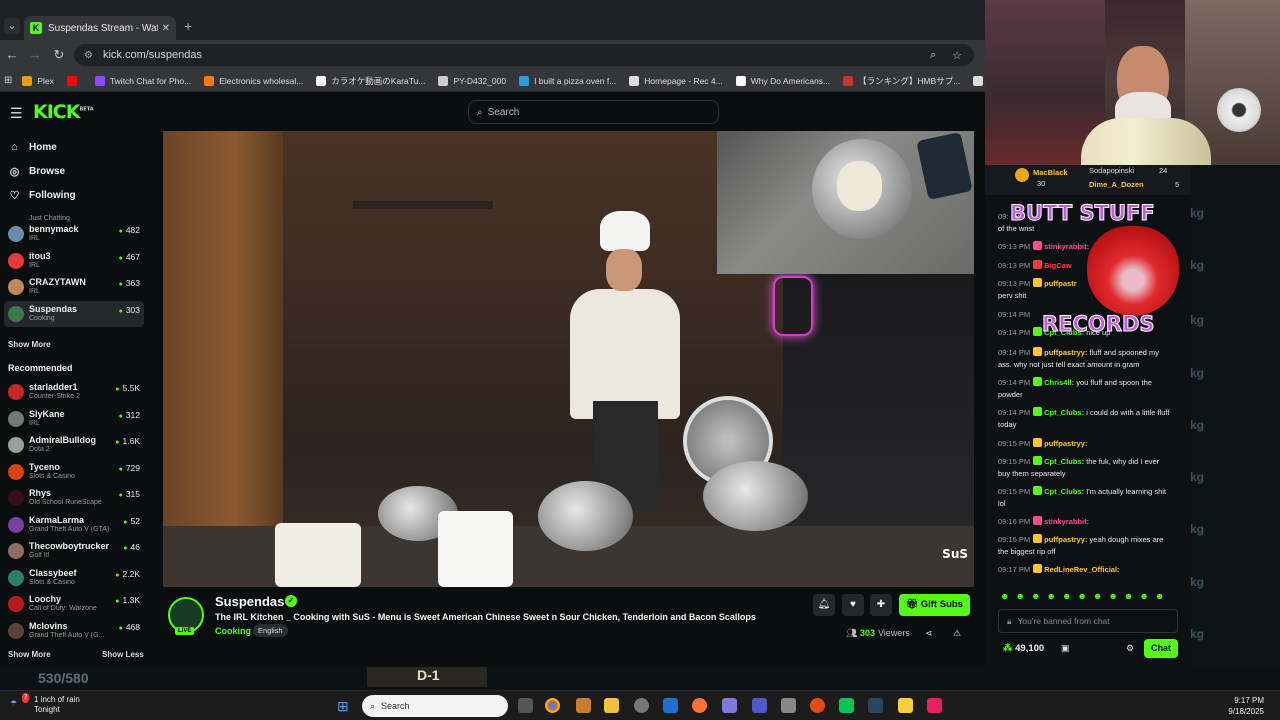 The height and width of the screenshot is (720, 1280). I want to click on nav-home: ⌂ Home, so click(32, 147).